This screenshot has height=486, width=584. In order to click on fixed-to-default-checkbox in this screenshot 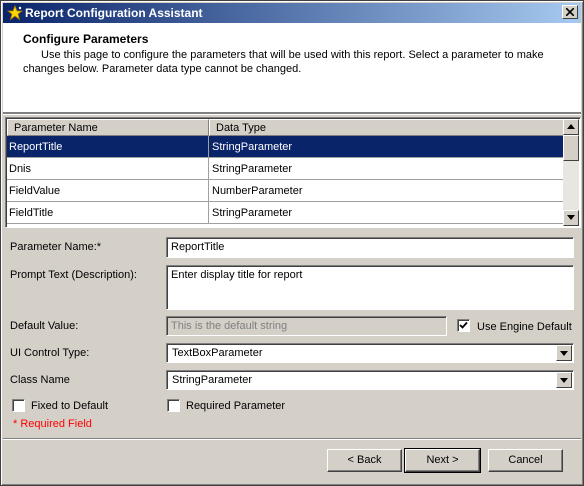, I will do `click(18, 405)`.